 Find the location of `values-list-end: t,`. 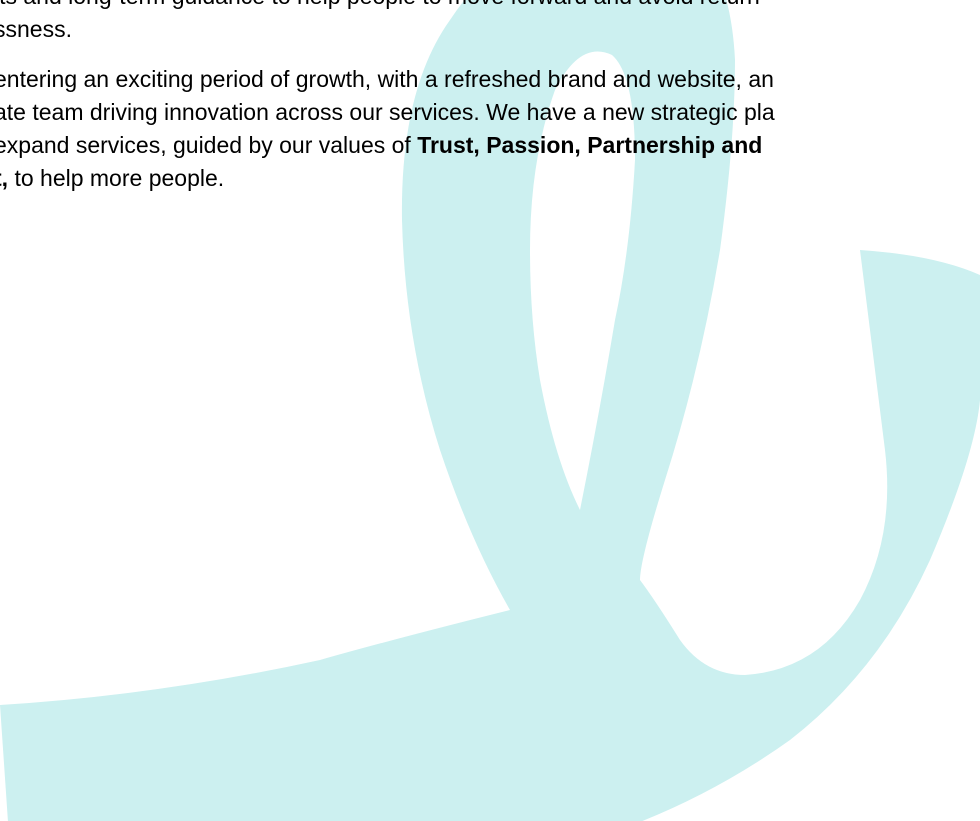

values-list-end: t, is located at coordinates (4, 178).